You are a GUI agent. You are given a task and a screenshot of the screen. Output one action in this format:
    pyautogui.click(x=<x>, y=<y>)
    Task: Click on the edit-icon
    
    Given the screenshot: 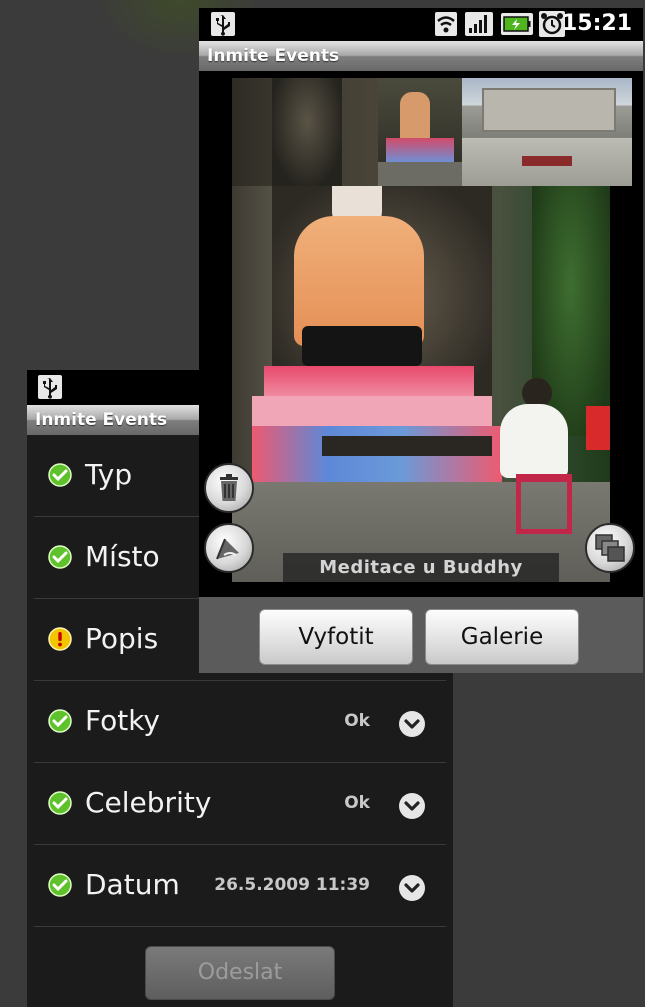 What is the action you would take?
    pyautogui.click(x=227, y=549)
    